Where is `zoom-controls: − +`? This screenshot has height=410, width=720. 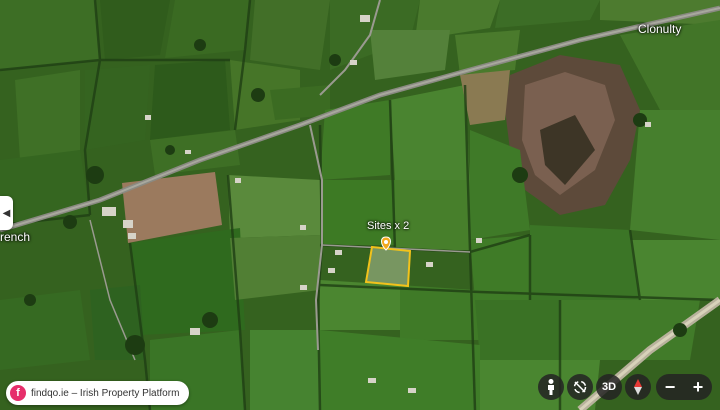 zoom-controls: − + is located at coordinates (684, 387).